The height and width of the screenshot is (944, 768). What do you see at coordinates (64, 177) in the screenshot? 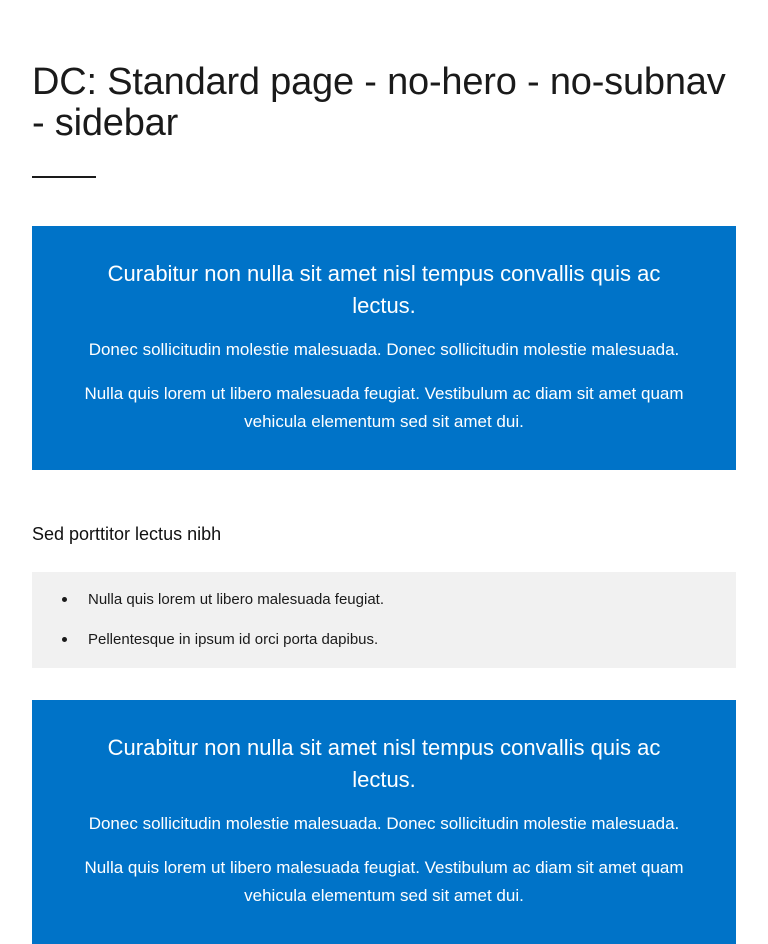
I see `title-divider` at bounding box center [64, 177].